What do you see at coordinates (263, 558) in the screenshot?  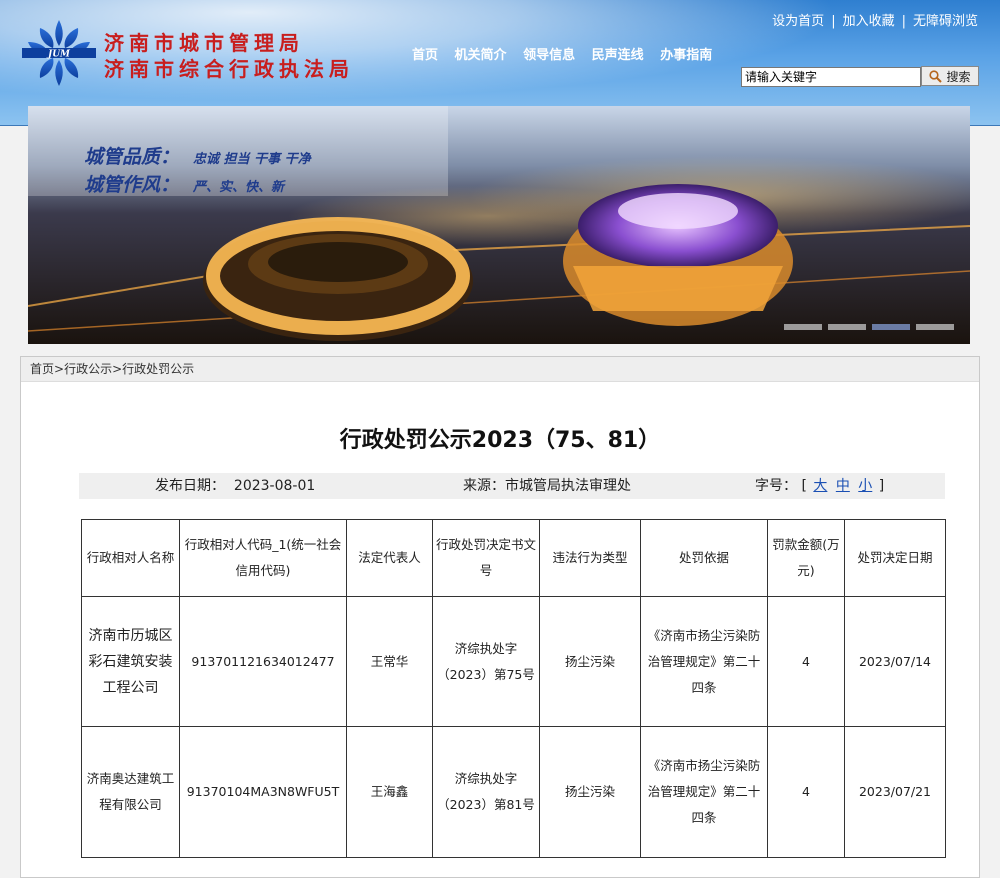 I see `table-header-cell: 行政相对人代码_1(统一社会信用代码)` at bounding box center [263, 558].